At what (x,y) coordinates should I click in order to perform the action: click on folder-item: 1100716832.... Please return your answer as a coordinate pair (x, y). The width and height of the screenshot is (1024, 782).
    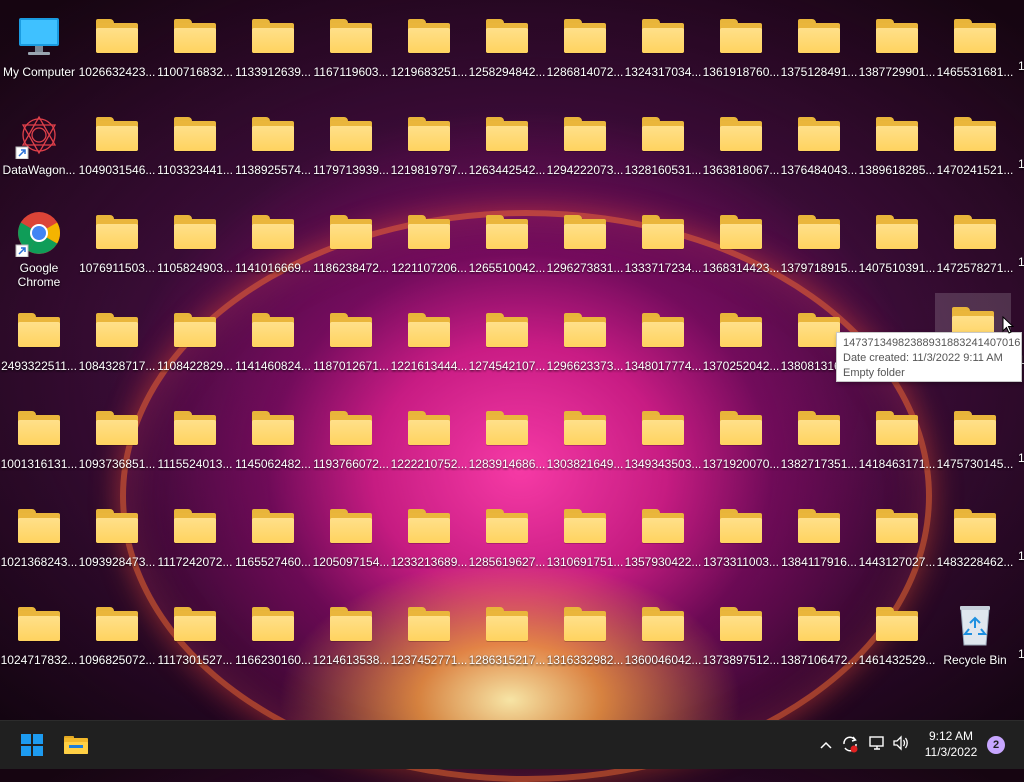
    Looking at the image, I should click on (195, 53).